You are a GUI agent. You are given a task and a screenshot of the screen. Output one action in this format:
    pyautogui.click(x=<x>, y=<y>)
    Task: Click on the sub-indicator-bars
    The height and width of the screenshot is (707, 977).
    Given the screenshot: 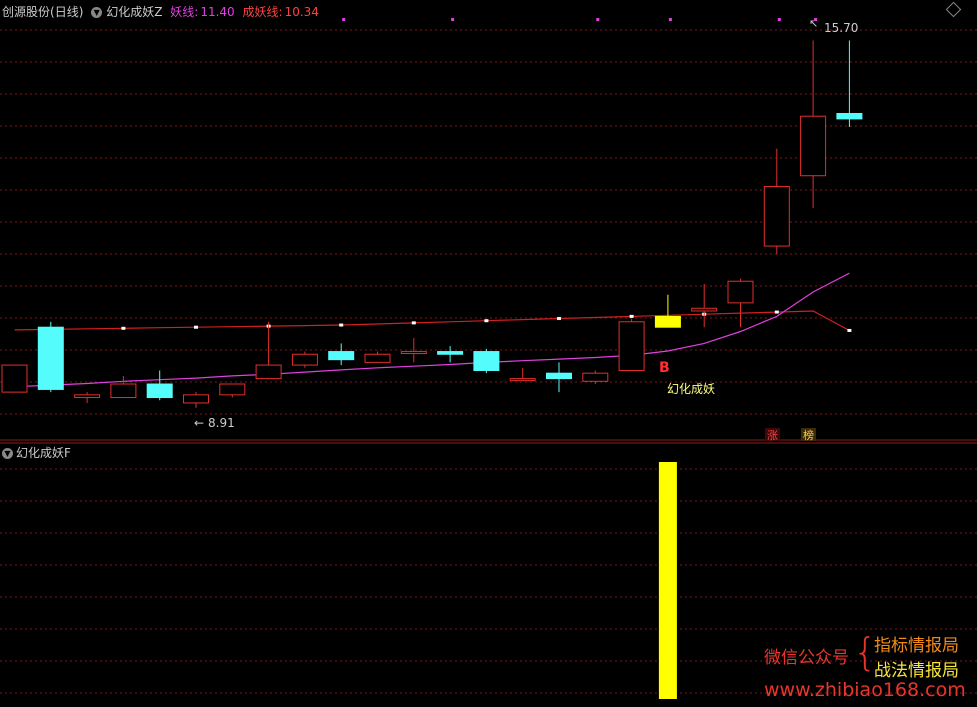 What is the action you would take?
    pyautogui.click(x=667, y=580)
    